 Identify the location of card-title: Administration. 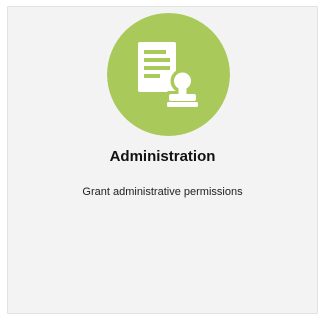
(162, 156).